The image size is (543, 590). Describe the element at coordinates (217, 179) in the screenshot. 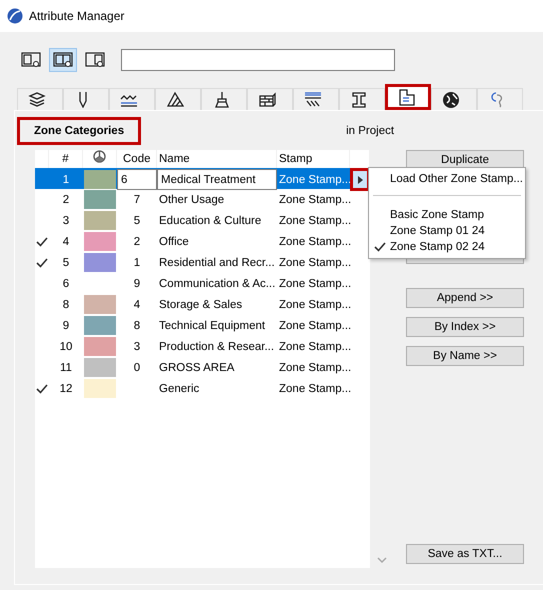

I see `name-input: Medical Treatment` at that location.